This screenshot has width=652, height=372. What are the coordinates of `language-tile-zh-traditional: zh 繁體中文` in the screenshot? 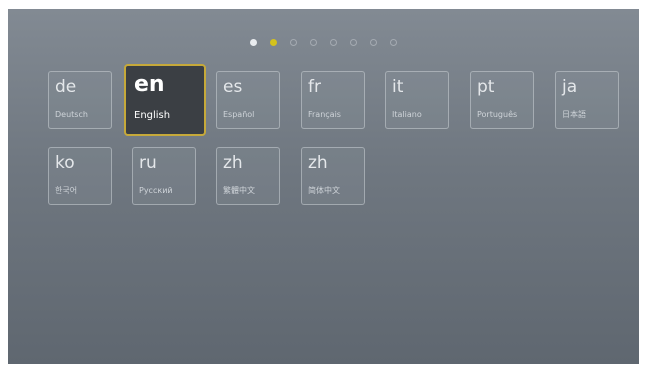 It's located at (248, 176).